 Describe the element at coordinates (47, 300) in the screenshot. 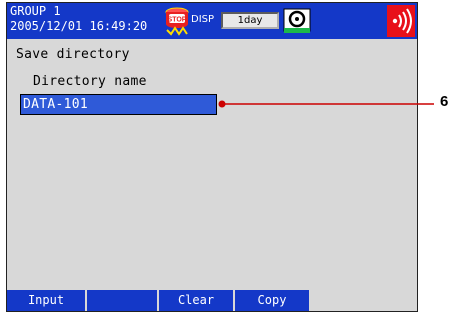

I see `softkey-input: Input` at that location.